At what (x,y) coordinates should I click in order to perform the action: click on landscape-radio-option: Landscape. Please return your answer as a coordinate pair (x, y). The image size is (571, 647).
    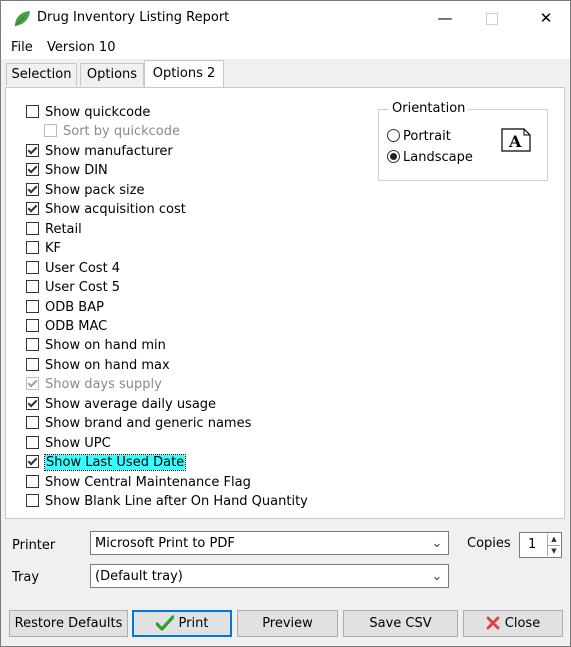
    Looking at the image, I should click on (430, 157).